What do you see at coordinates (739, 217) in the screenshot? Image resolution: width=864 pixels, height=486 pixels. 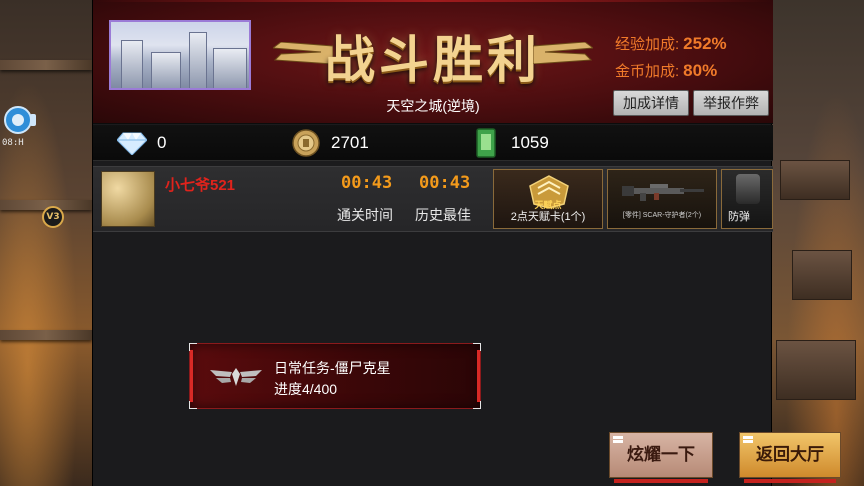 I see `reward-label: 防弹` at bounding box center [739, 217].